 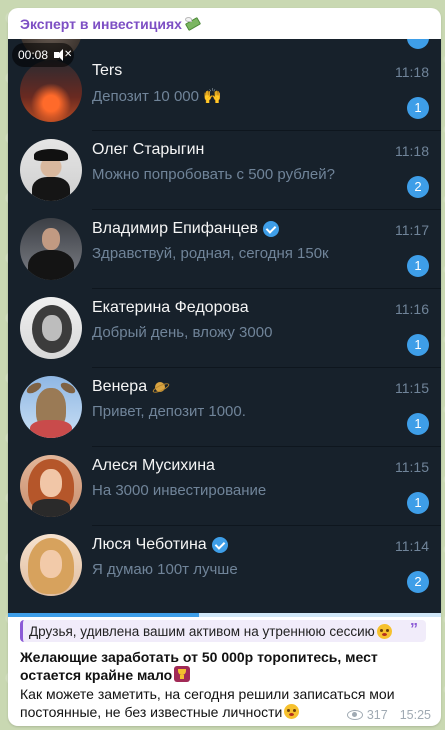 What do you see at coordinates (213, 174) in the screenshot?
I see `chat-preview: Можно попробовать с 500 рублей?` at bounding box center [213, 174].